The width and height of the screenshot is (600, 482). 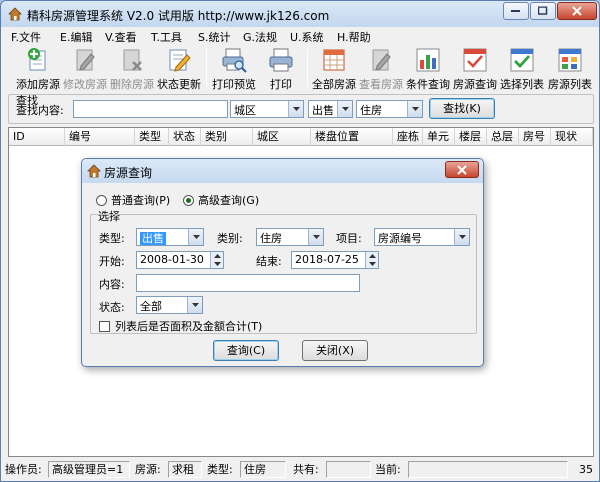 I want to click on search-group: 查找内容: 城区 出售 住房 查找(K), so click(x=301, y=109).